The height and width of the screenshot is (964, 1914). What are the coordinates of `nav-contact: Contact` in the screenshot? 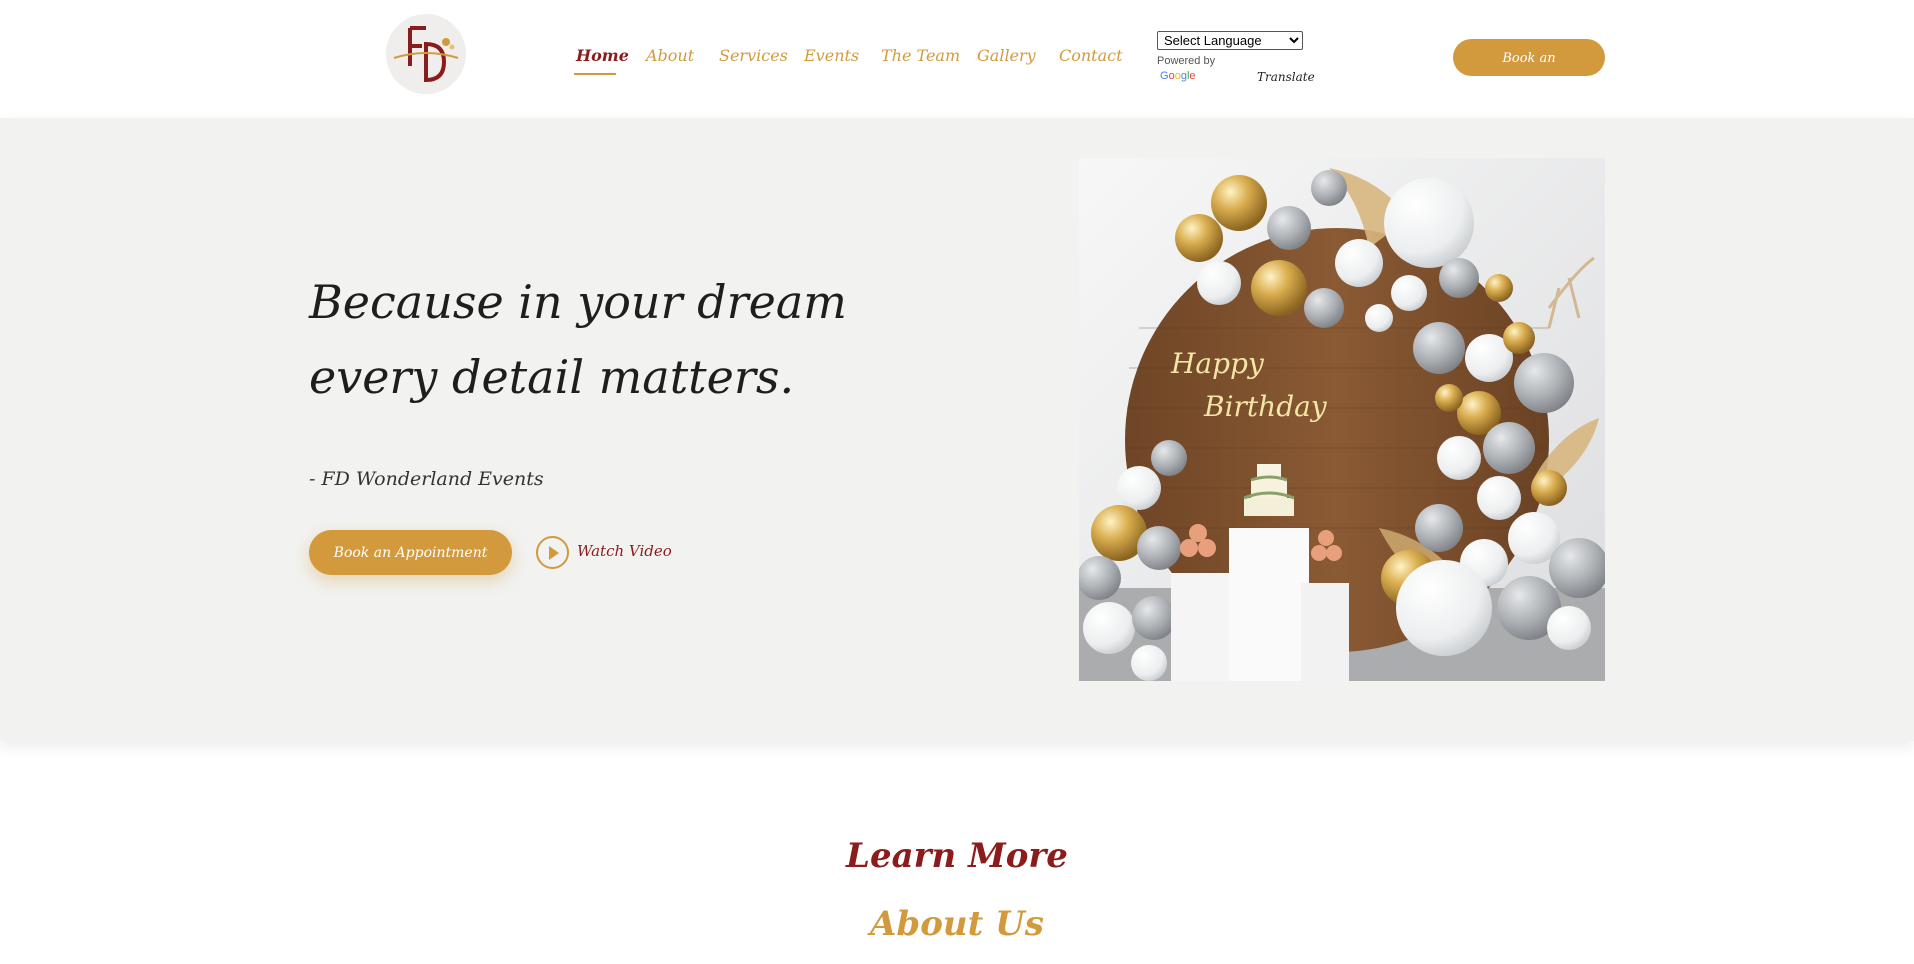 It's located at (1091, 55).